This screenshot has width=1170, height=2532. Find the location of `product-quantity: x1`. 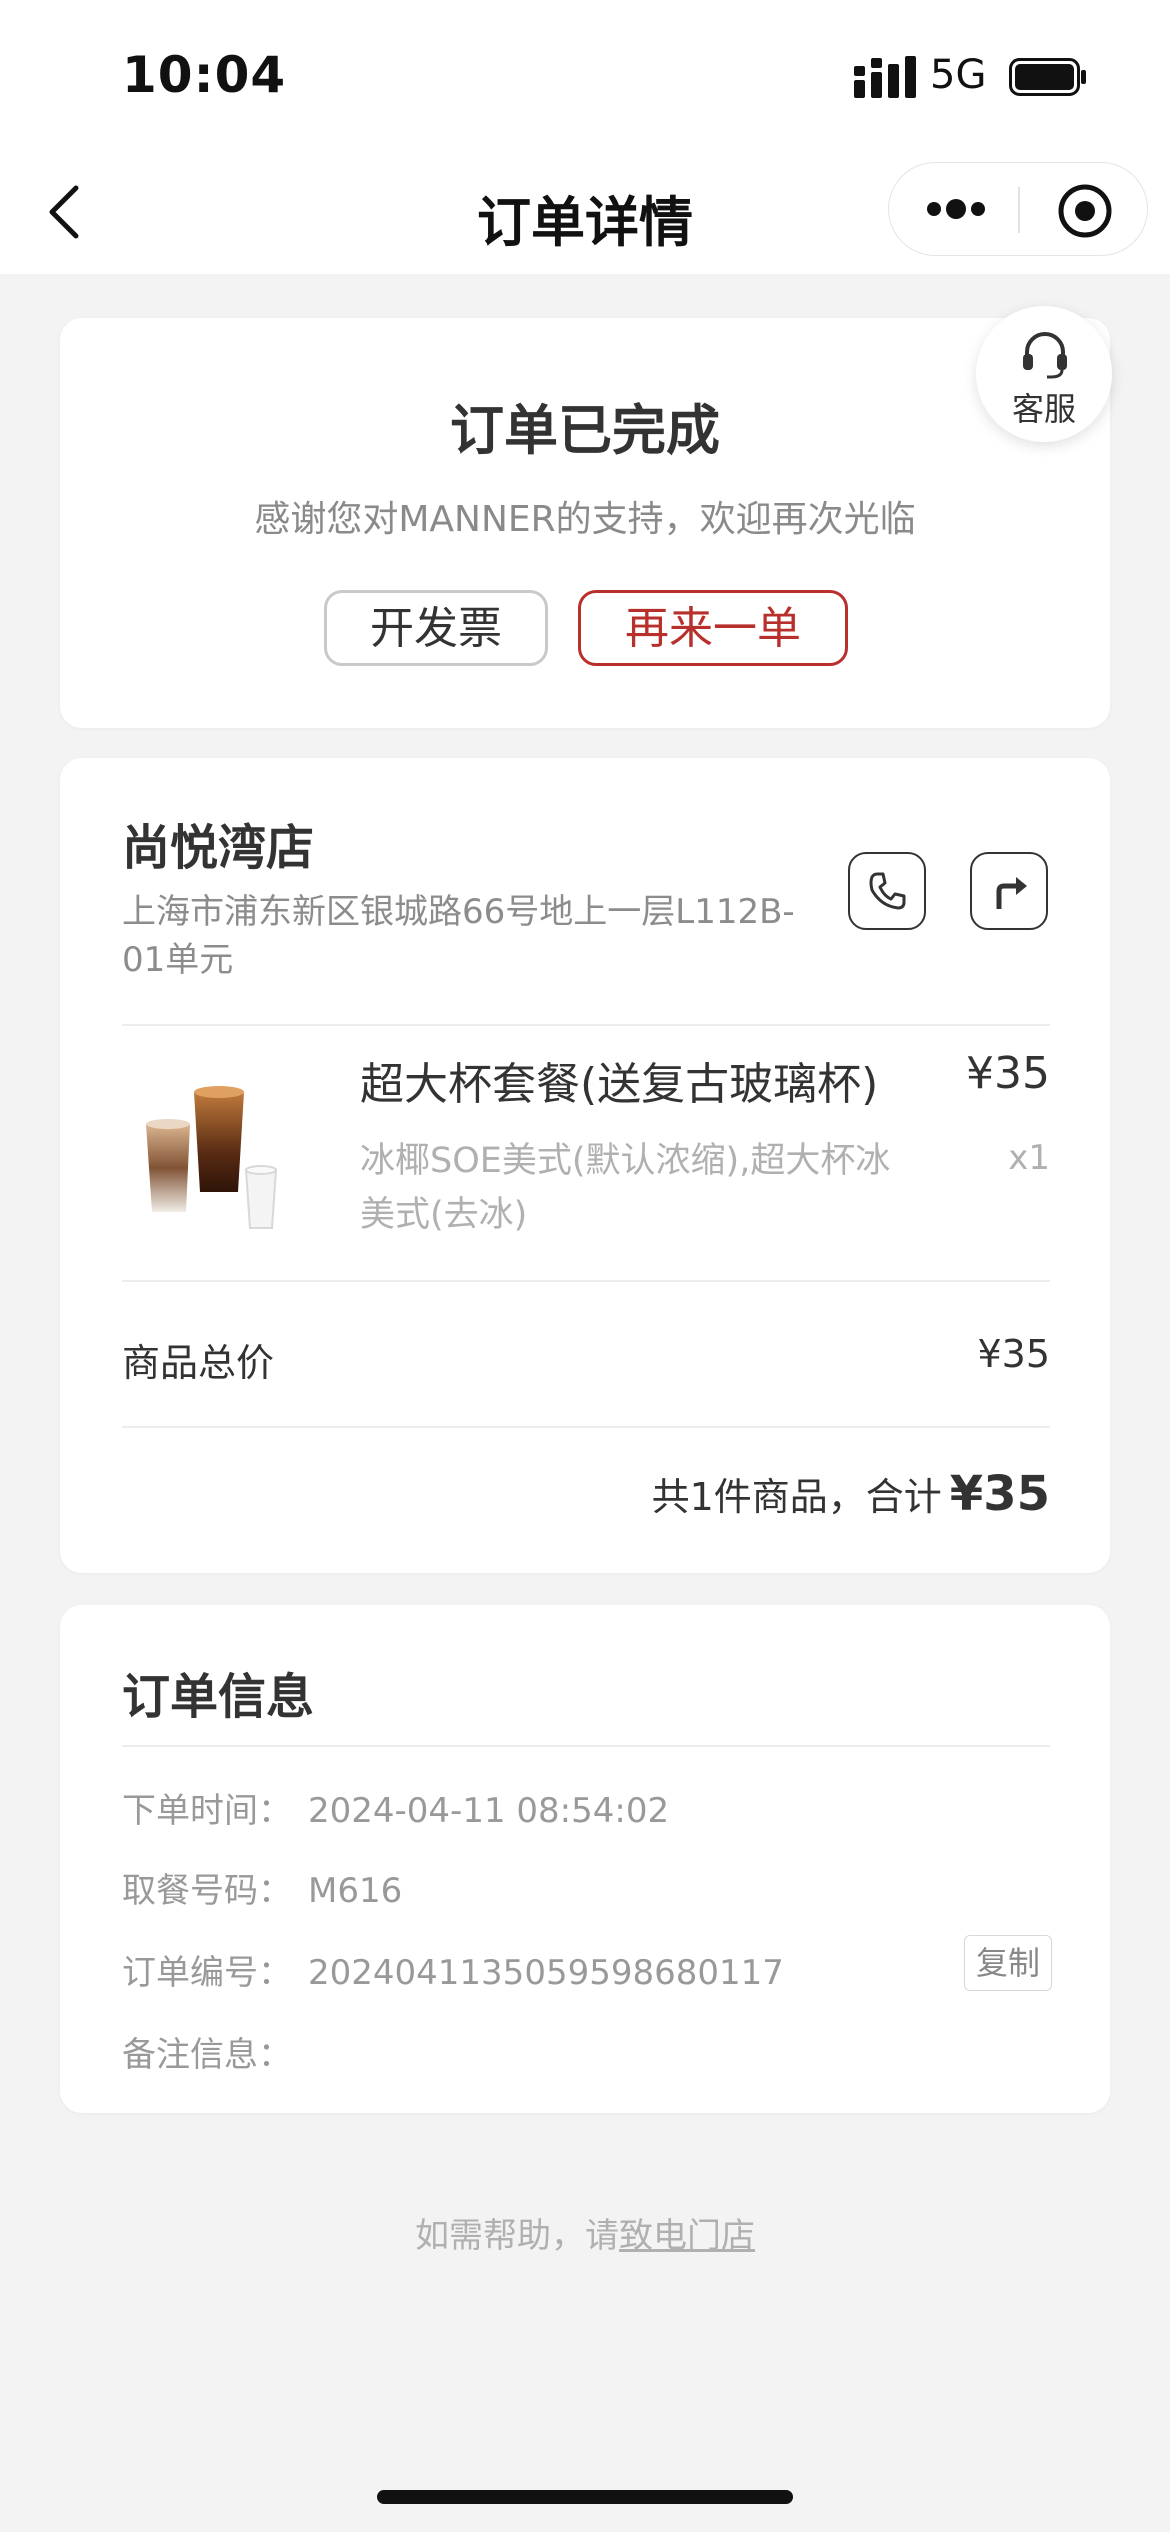

product-quantity: x1 is located at coordinates (1029, 1158).